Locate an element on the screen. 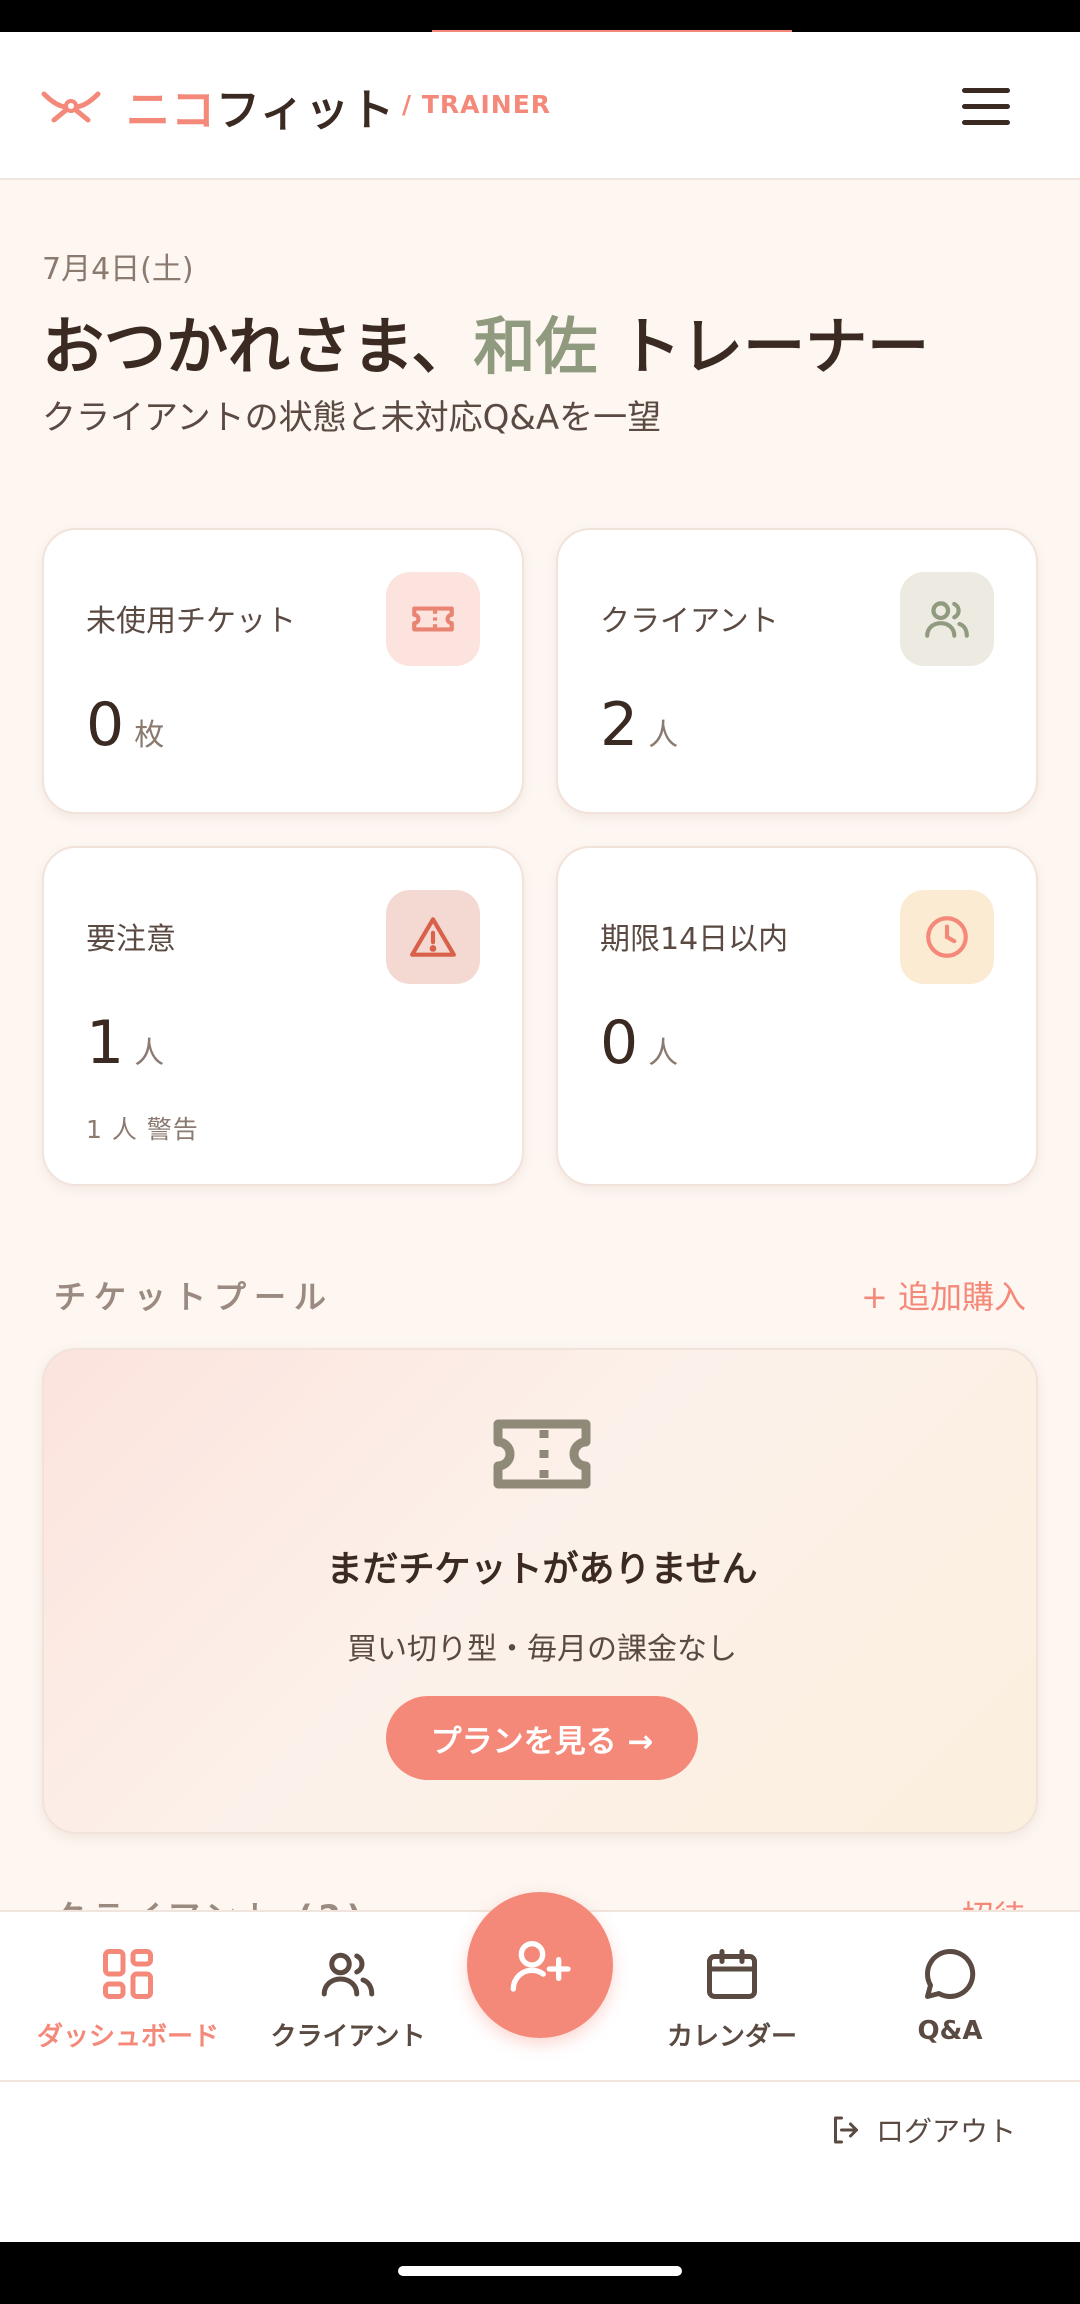 This screenshot has width=1080, height=2304. page-subtitle: クライアントの状態と未対応Q&Aを一望 is located at coordinates (352, 418).